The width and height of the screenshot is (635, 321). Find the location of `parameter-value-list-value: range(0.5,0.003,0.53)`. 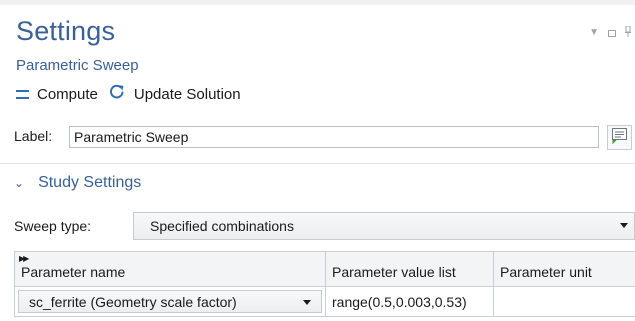

parameter-value-list-value: range(0.5,0.003,0.53) is located at coordinates (399, 301).